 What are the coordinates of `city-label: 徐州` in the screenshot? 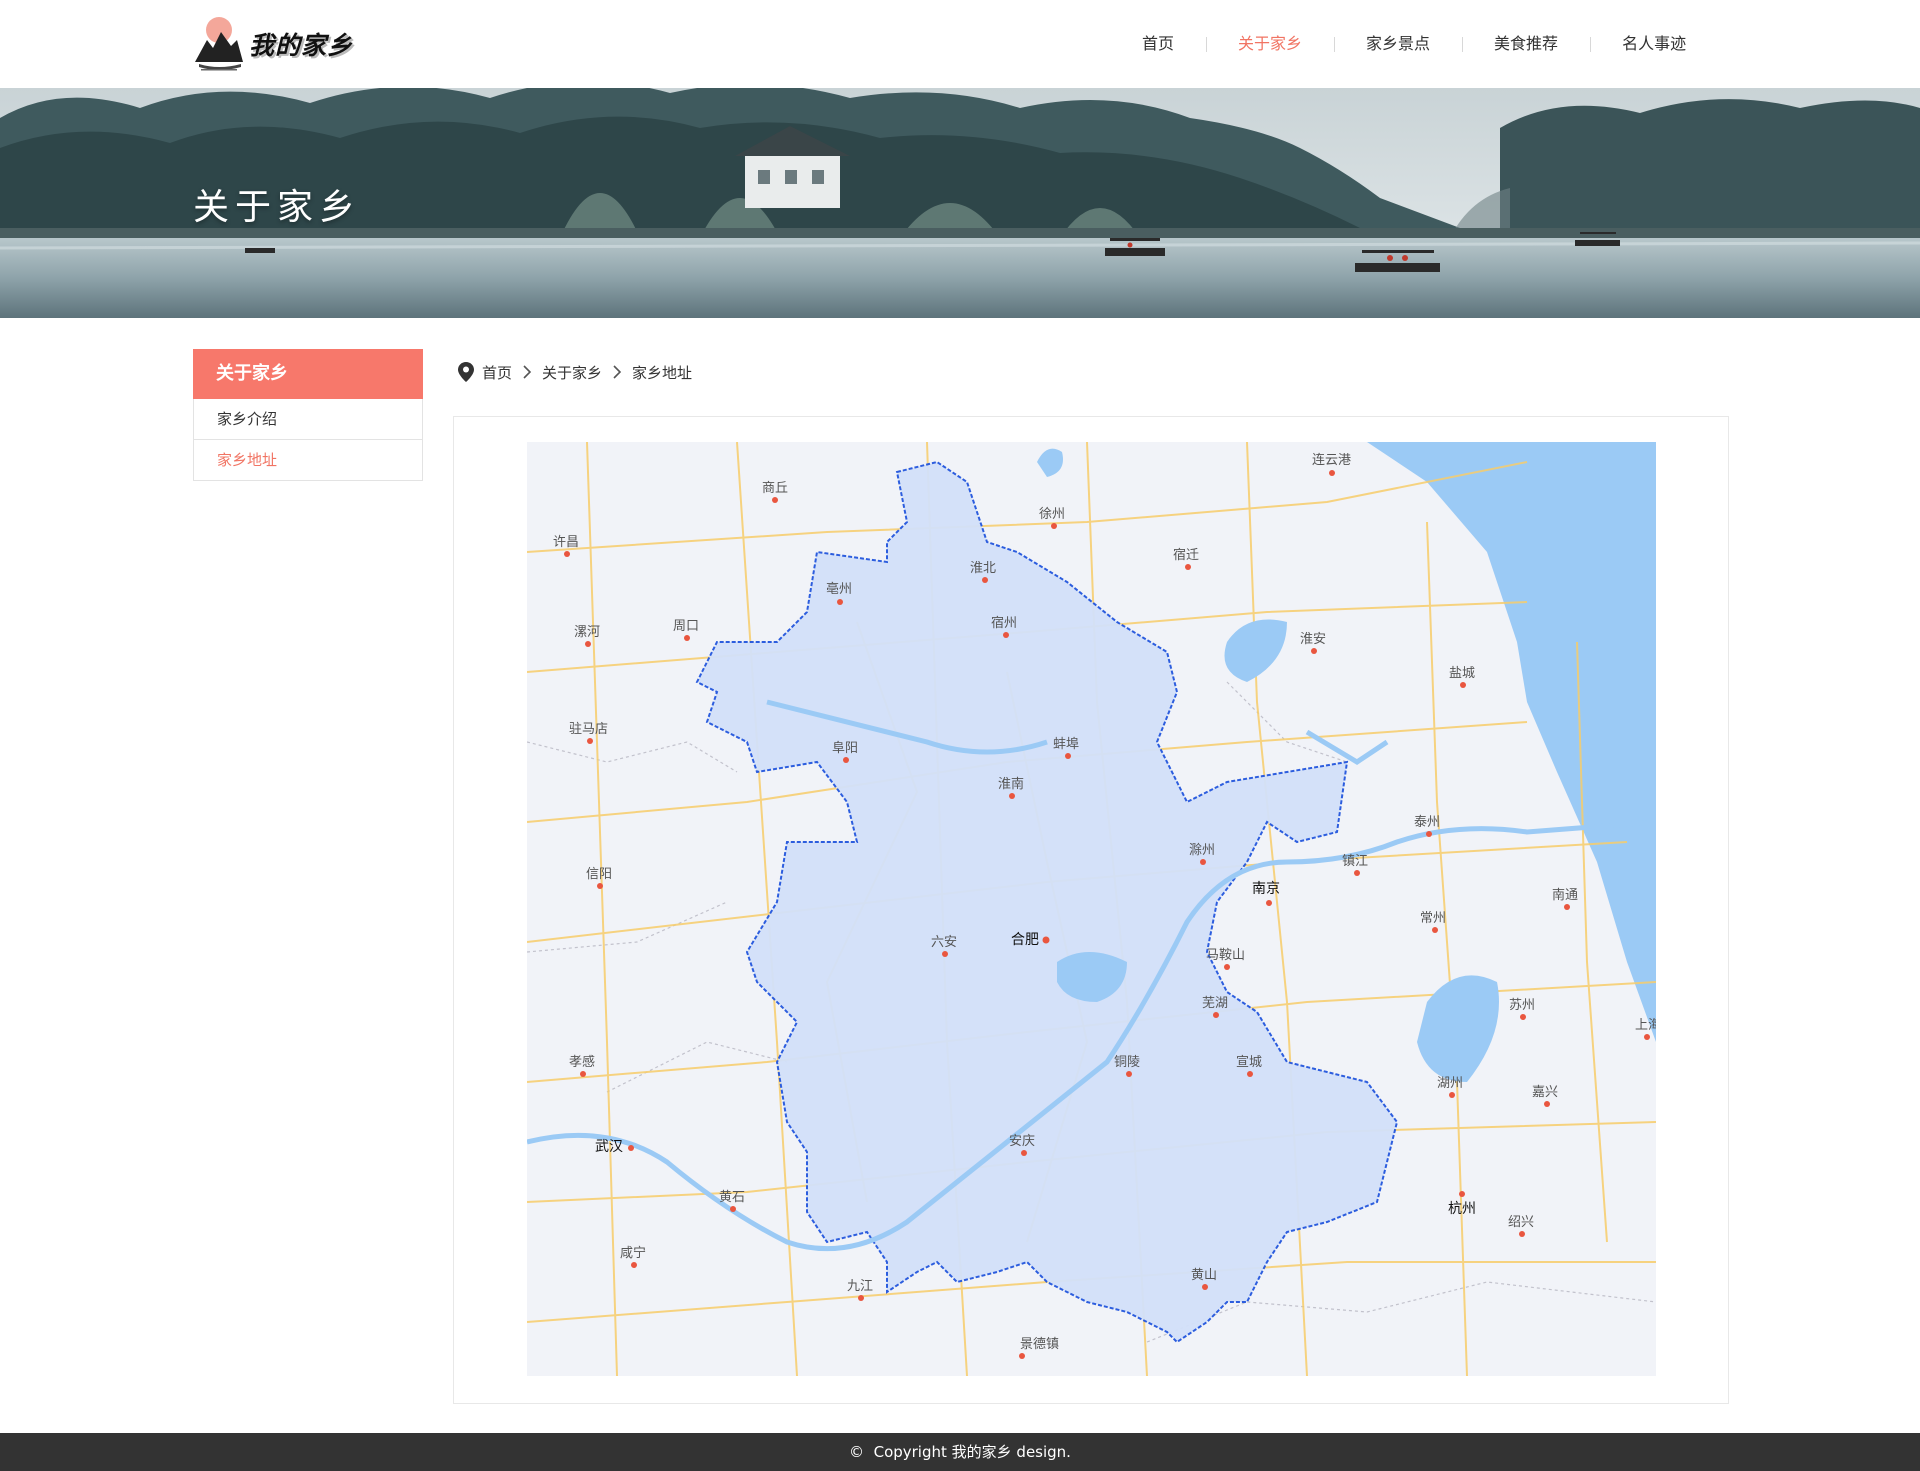 It's located at (1052, 514).